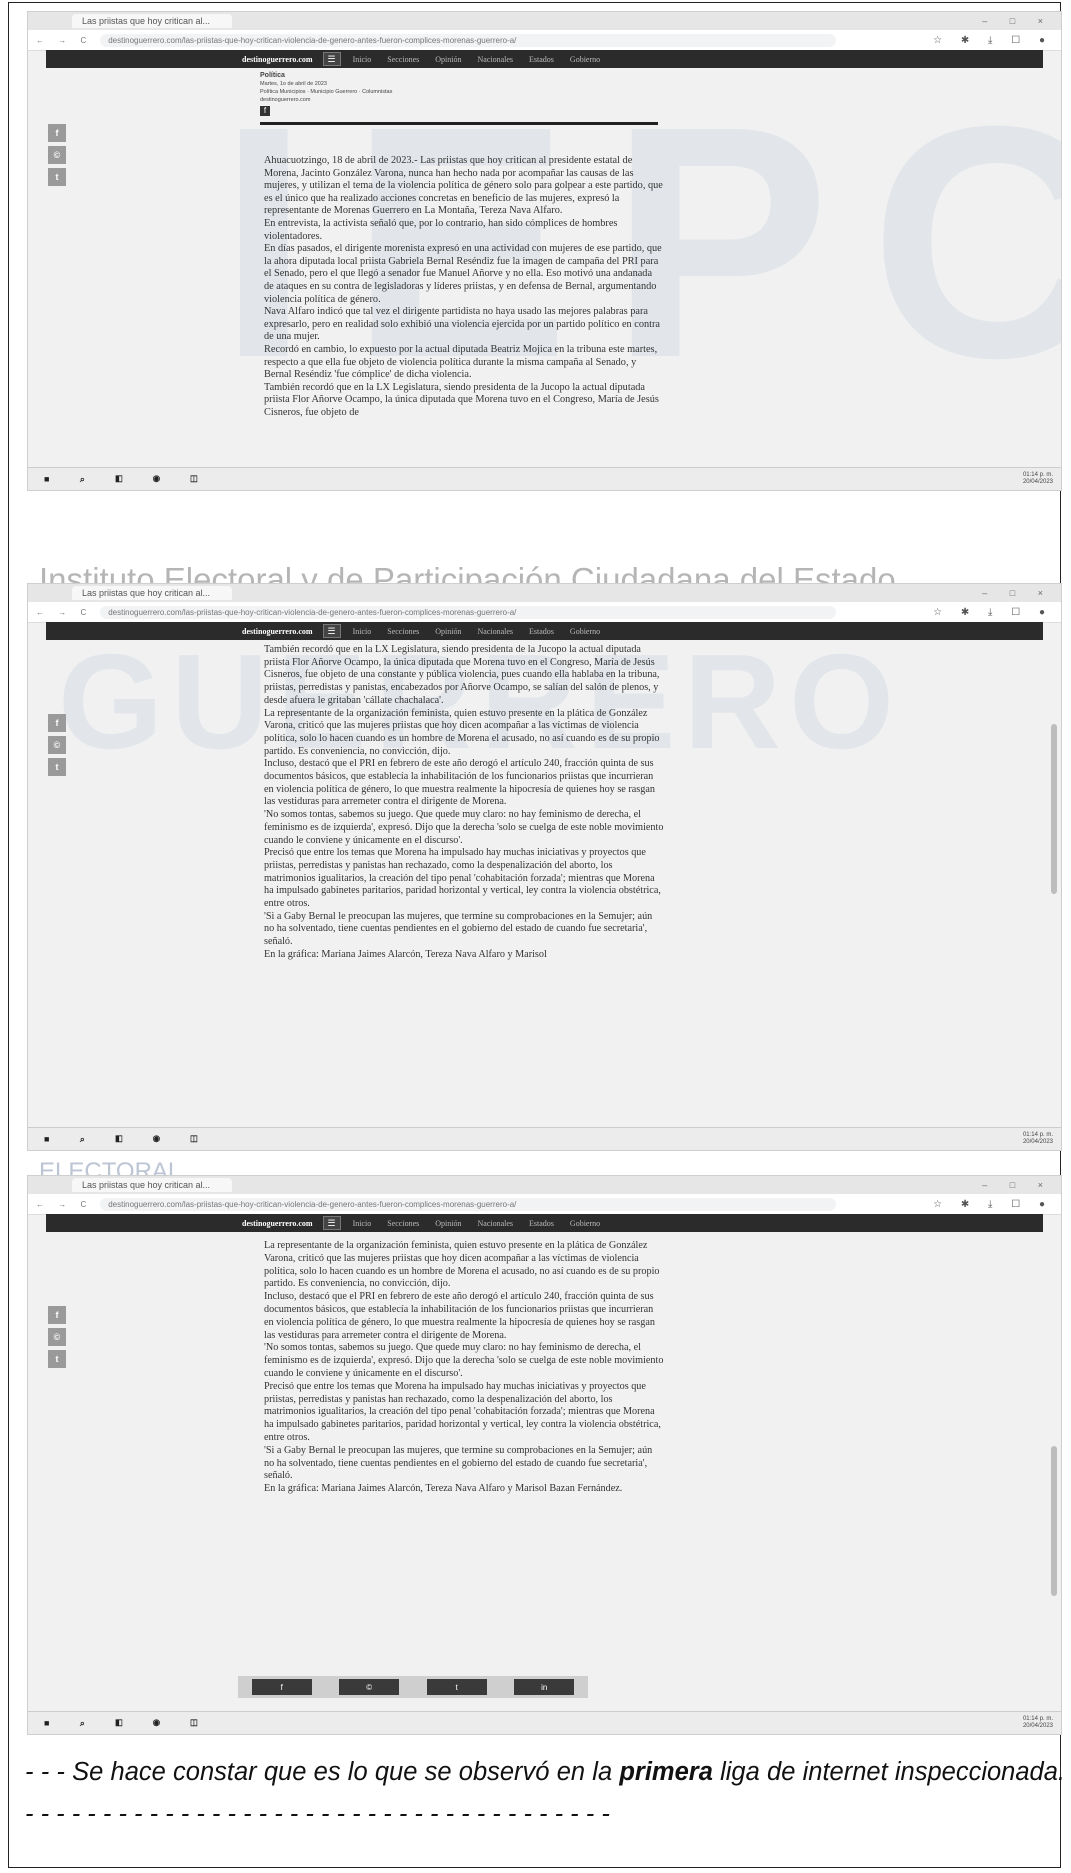 This screenshot has height=1873, width=1071. I want to click on whatsapp-share-button: ©, so click(369, 1687).